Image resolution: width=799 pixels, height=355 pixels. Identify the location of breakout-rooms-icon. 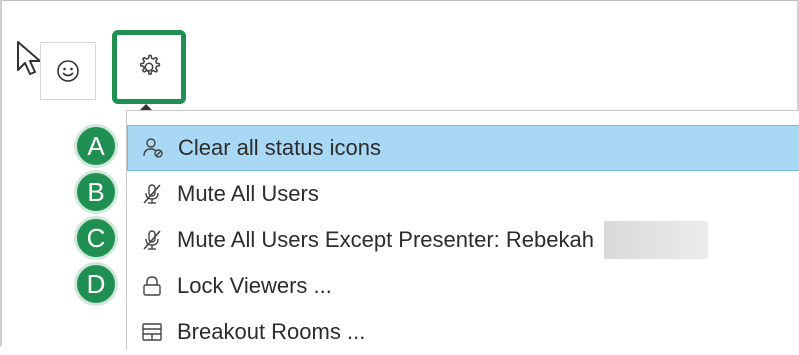
(152, 332).